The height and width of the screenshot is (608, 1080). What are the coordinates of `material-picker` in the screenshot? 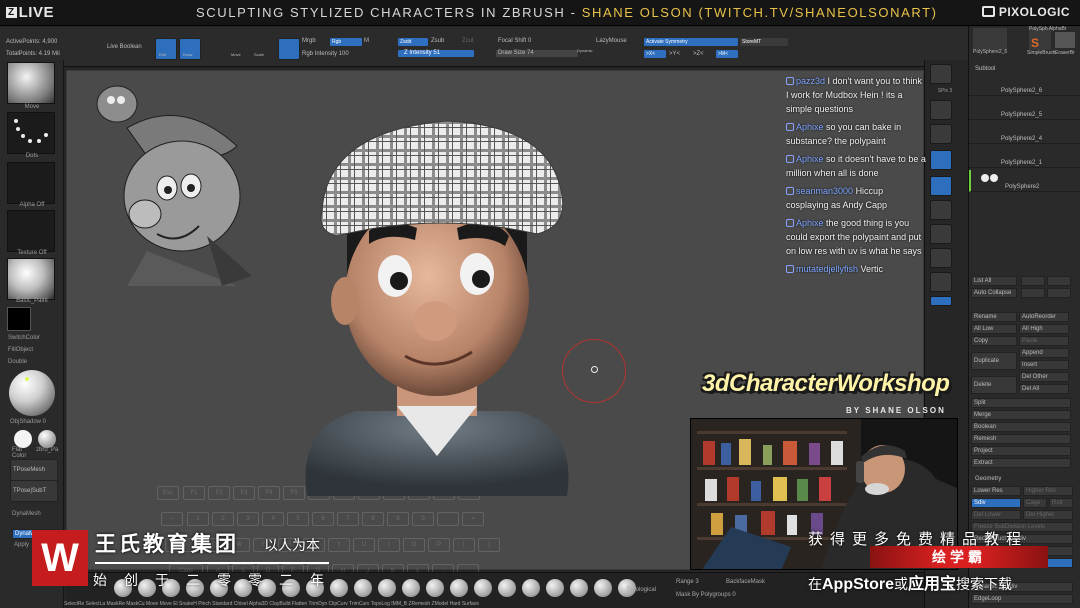 It's located at (31, 279).